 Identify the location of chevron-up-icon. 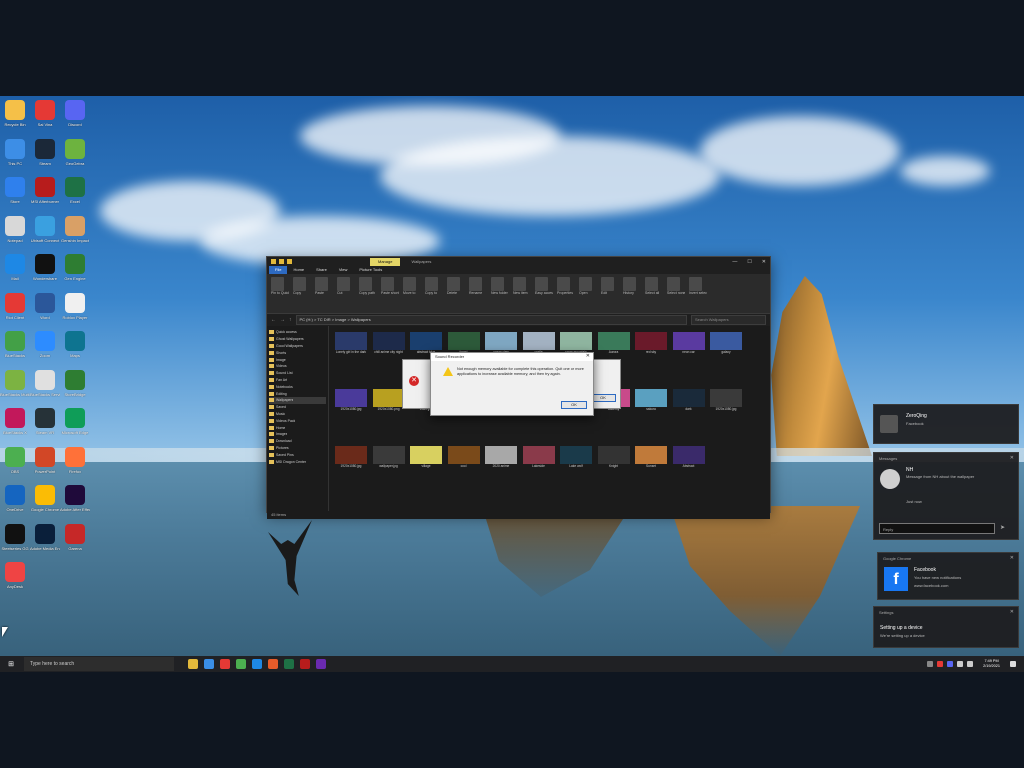
(930, 664).